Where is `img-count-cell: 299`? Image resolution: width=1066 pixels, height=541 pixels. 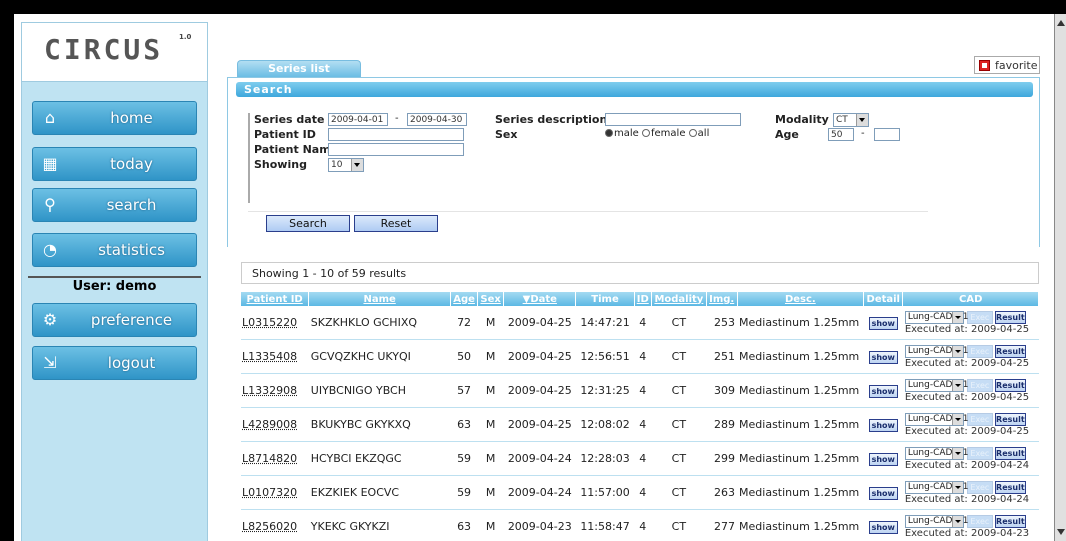 img-count-cell: 299 is located at coordinates (722, 458).